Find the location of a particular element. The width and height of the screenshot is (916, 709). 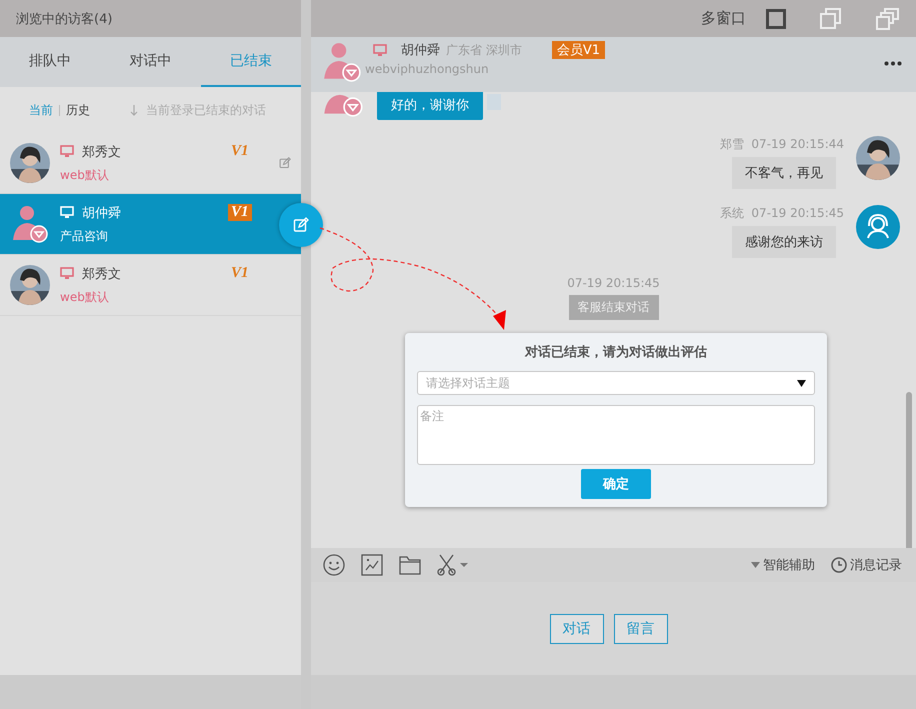

scrollbar-thumb is located at coordinates (909, 470).